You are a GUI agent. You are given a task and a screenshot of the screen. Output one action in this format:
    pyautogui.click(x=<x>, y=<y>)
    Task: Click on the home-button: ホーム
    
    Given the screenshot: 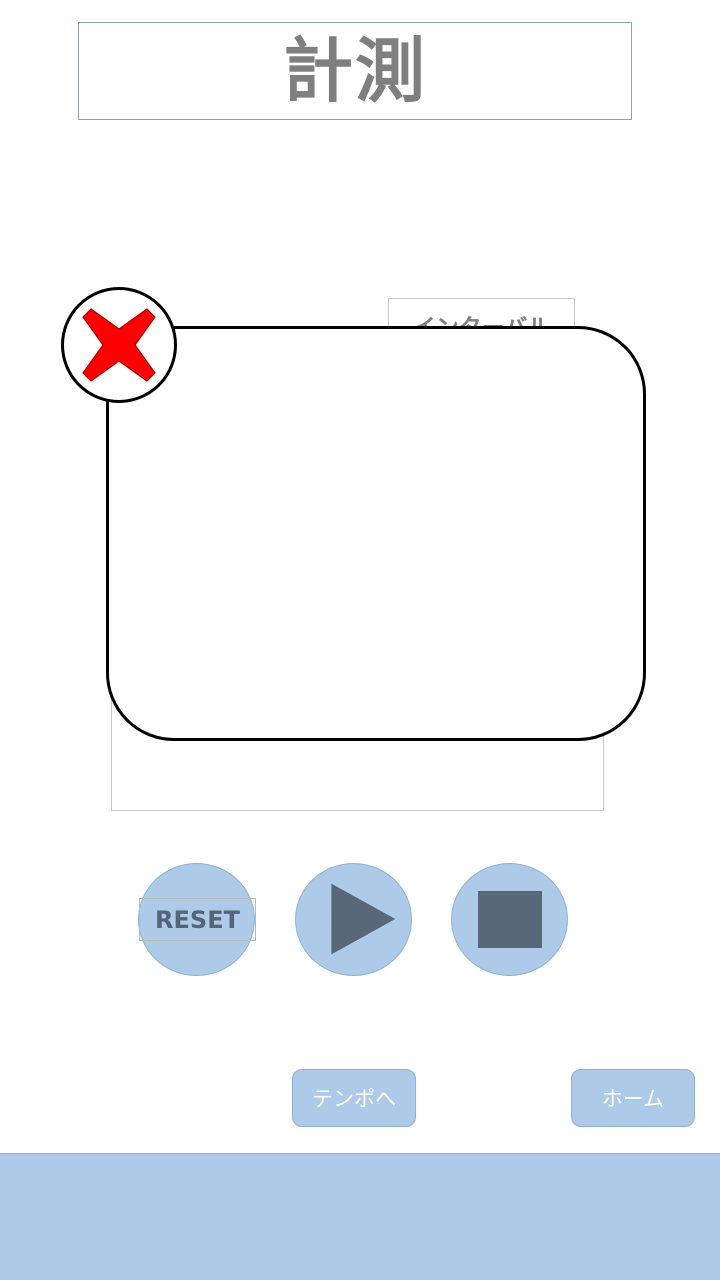 What is the action you would take?
    pyautogui.click(x=633, y=1098)
    